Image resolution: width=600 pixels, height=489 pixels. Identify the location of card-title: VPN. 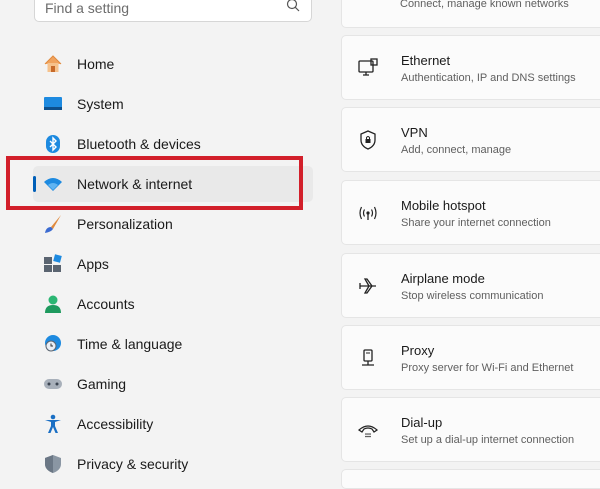
(414, 132).